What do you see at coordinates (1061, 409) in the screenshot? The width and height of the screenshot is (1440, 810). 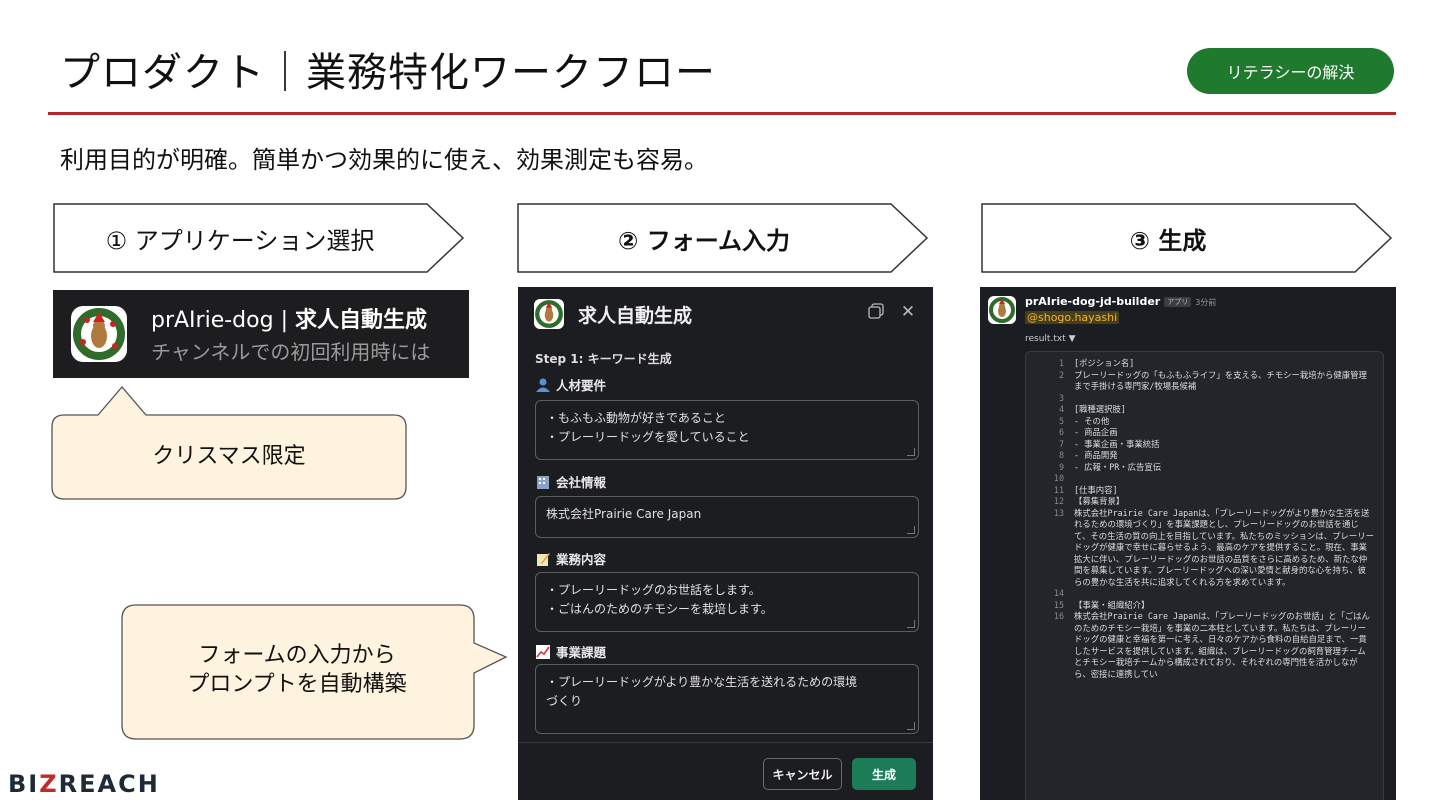 I see `line-number: 4` at bounding box center [1061, 409].